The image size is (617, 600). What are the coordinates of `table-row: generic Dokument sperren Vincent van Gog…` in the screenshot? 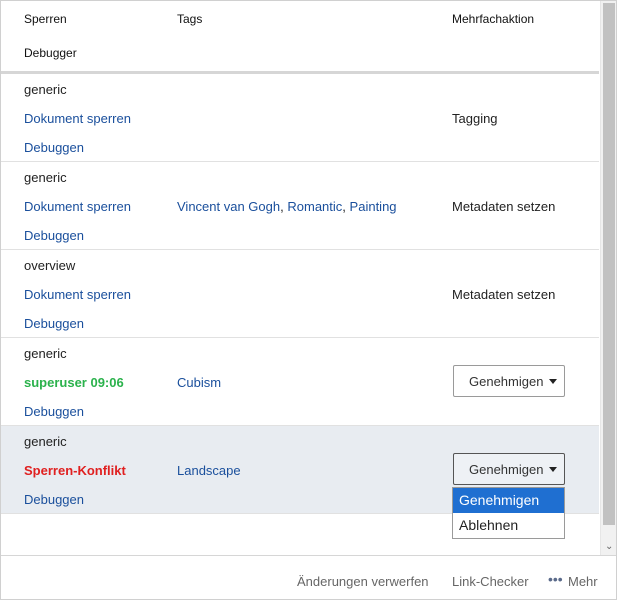 It's located at (300, 206).